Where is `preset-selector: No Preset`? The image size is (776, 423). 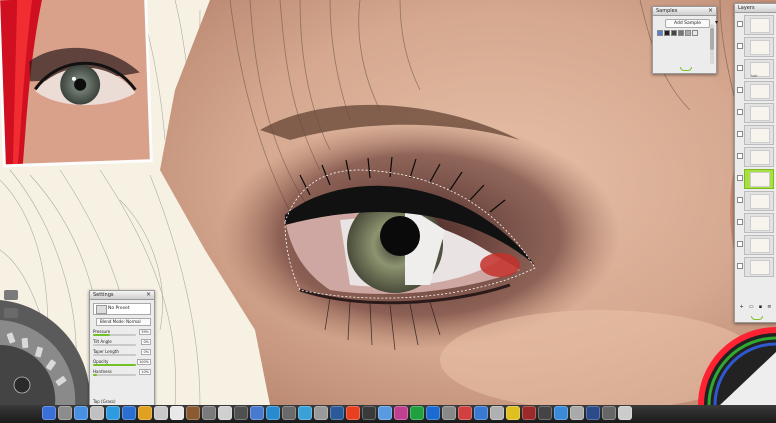
preset-selector: No Preset is located at coordinates (122, 309).